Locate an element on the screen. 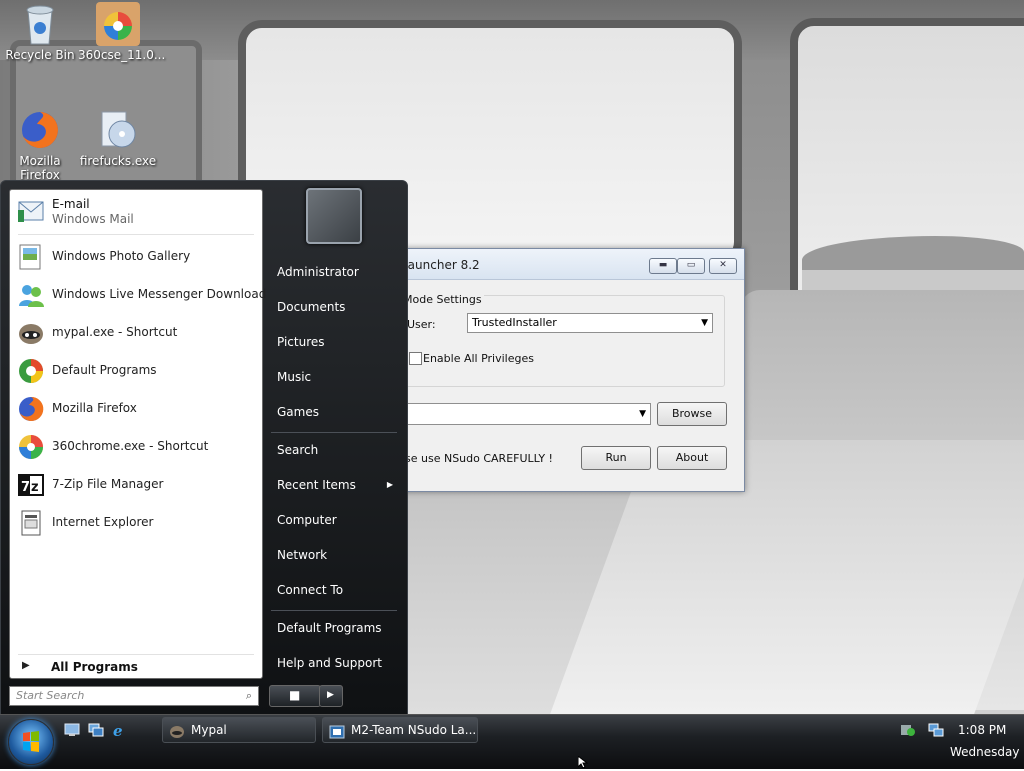 The width and height of the screenshot is (1024, 771). pinned-item-default-programs: Default Programs is located at coordinates (136, 371).